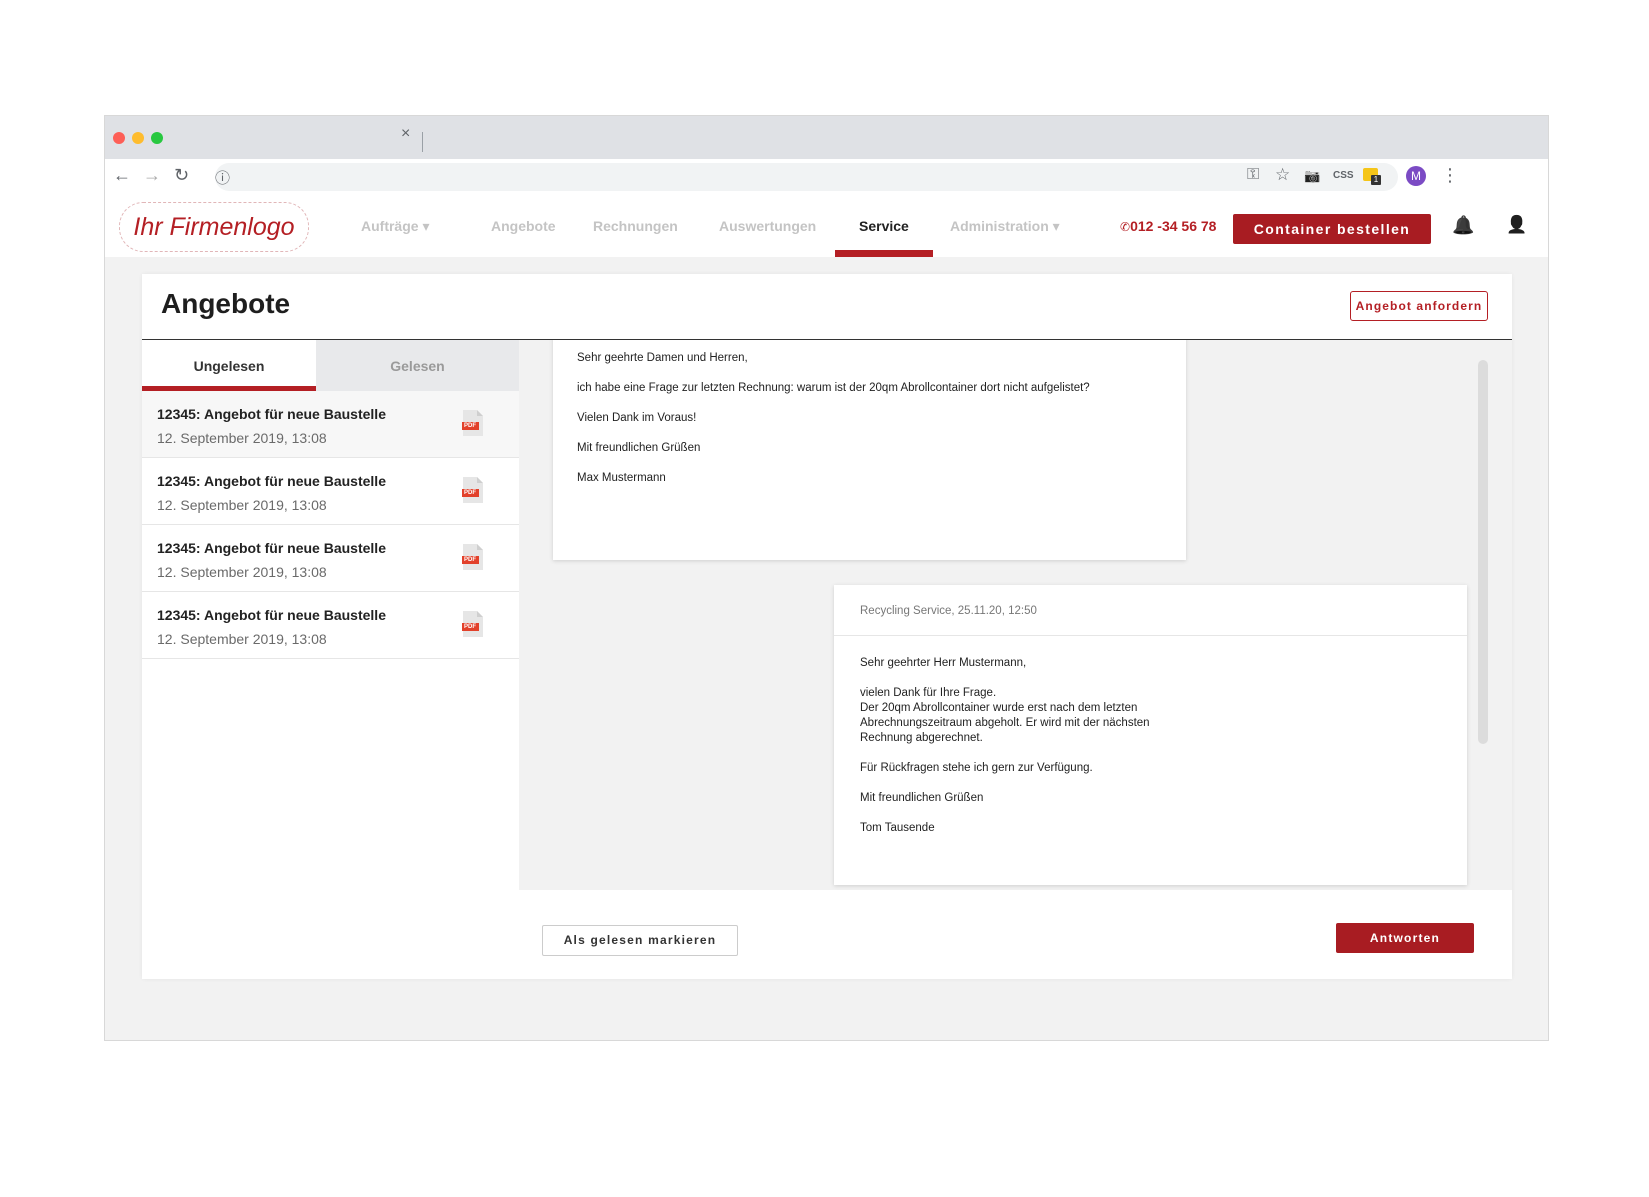 The height and width of the screenshot is (1197, 1649). Describe the element at coordinates (119, 138) in the screenshot. I see `close-window-button` at that location.